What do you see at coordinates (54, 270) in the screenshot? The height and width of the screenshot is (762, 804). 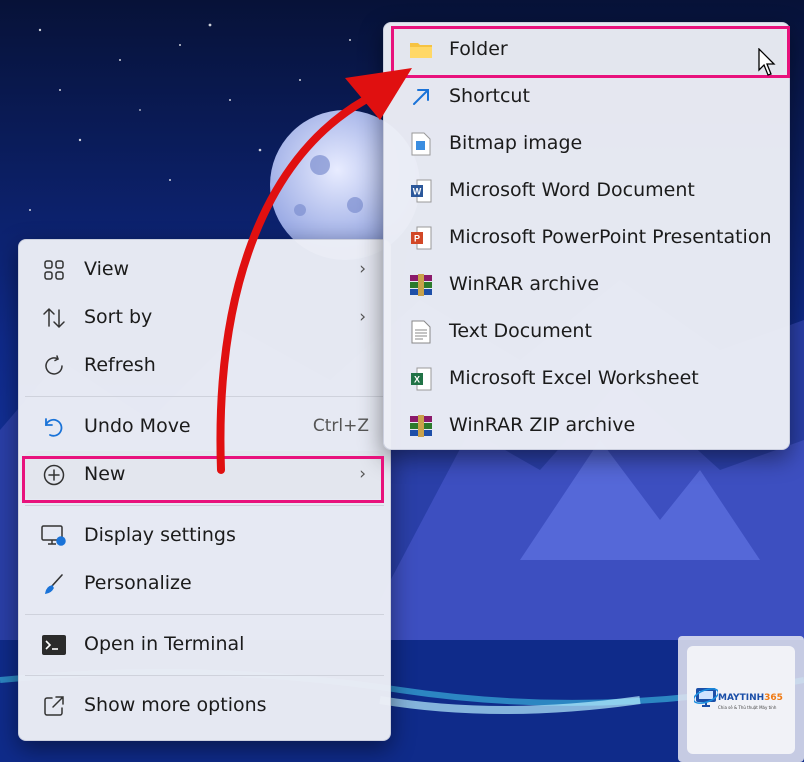 I see `grid-icon` at bounding box center [54, 270].